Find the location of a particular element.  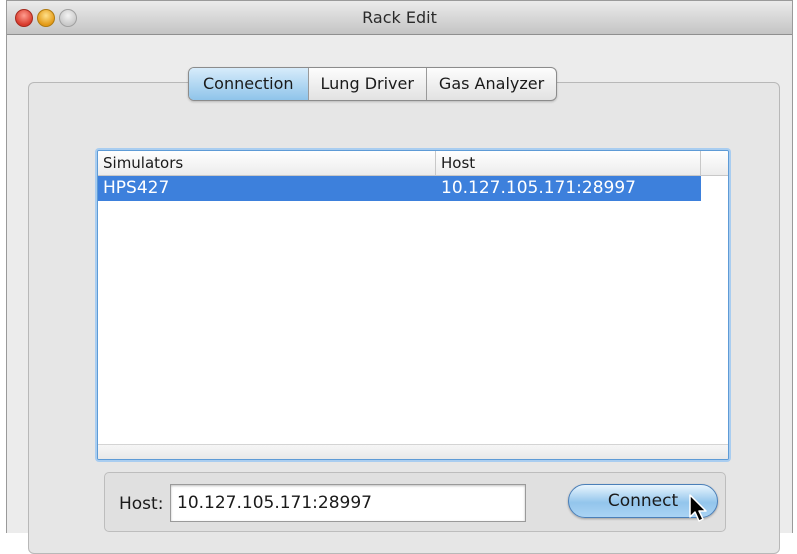

host-input is located at coordinates (348, 503).